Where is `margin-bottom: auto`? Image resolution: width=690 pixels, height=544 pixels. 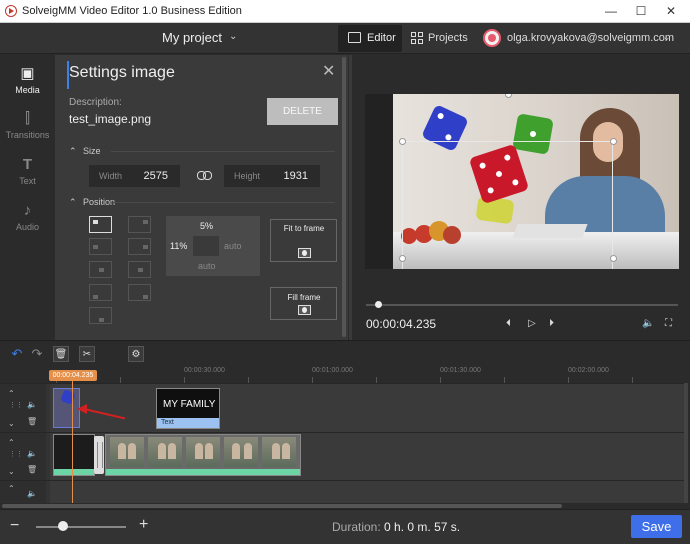 margin-bottom: auto is located at coordinates (207, 266).